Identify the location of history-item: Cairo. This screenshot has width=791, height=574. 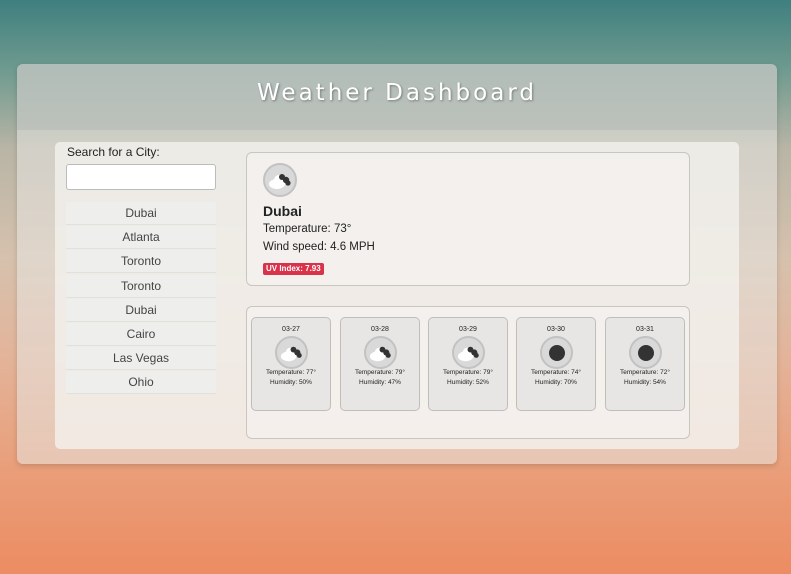
(141, 334).